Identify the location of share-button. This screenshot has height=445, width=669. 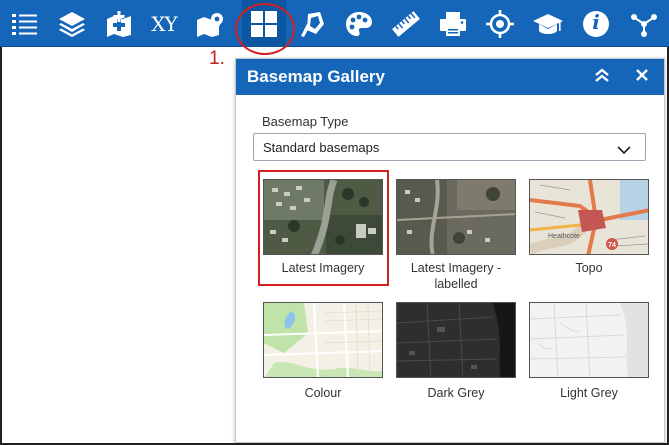
(644, 23).